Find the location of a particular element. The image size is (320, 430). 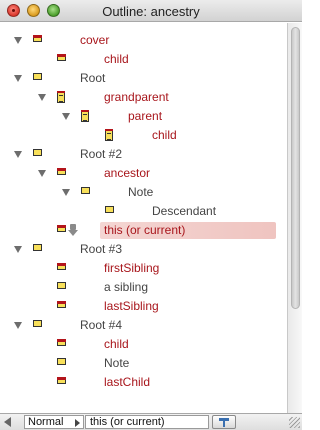

style-popup-value: Normal is located at coordinates (46, 422).